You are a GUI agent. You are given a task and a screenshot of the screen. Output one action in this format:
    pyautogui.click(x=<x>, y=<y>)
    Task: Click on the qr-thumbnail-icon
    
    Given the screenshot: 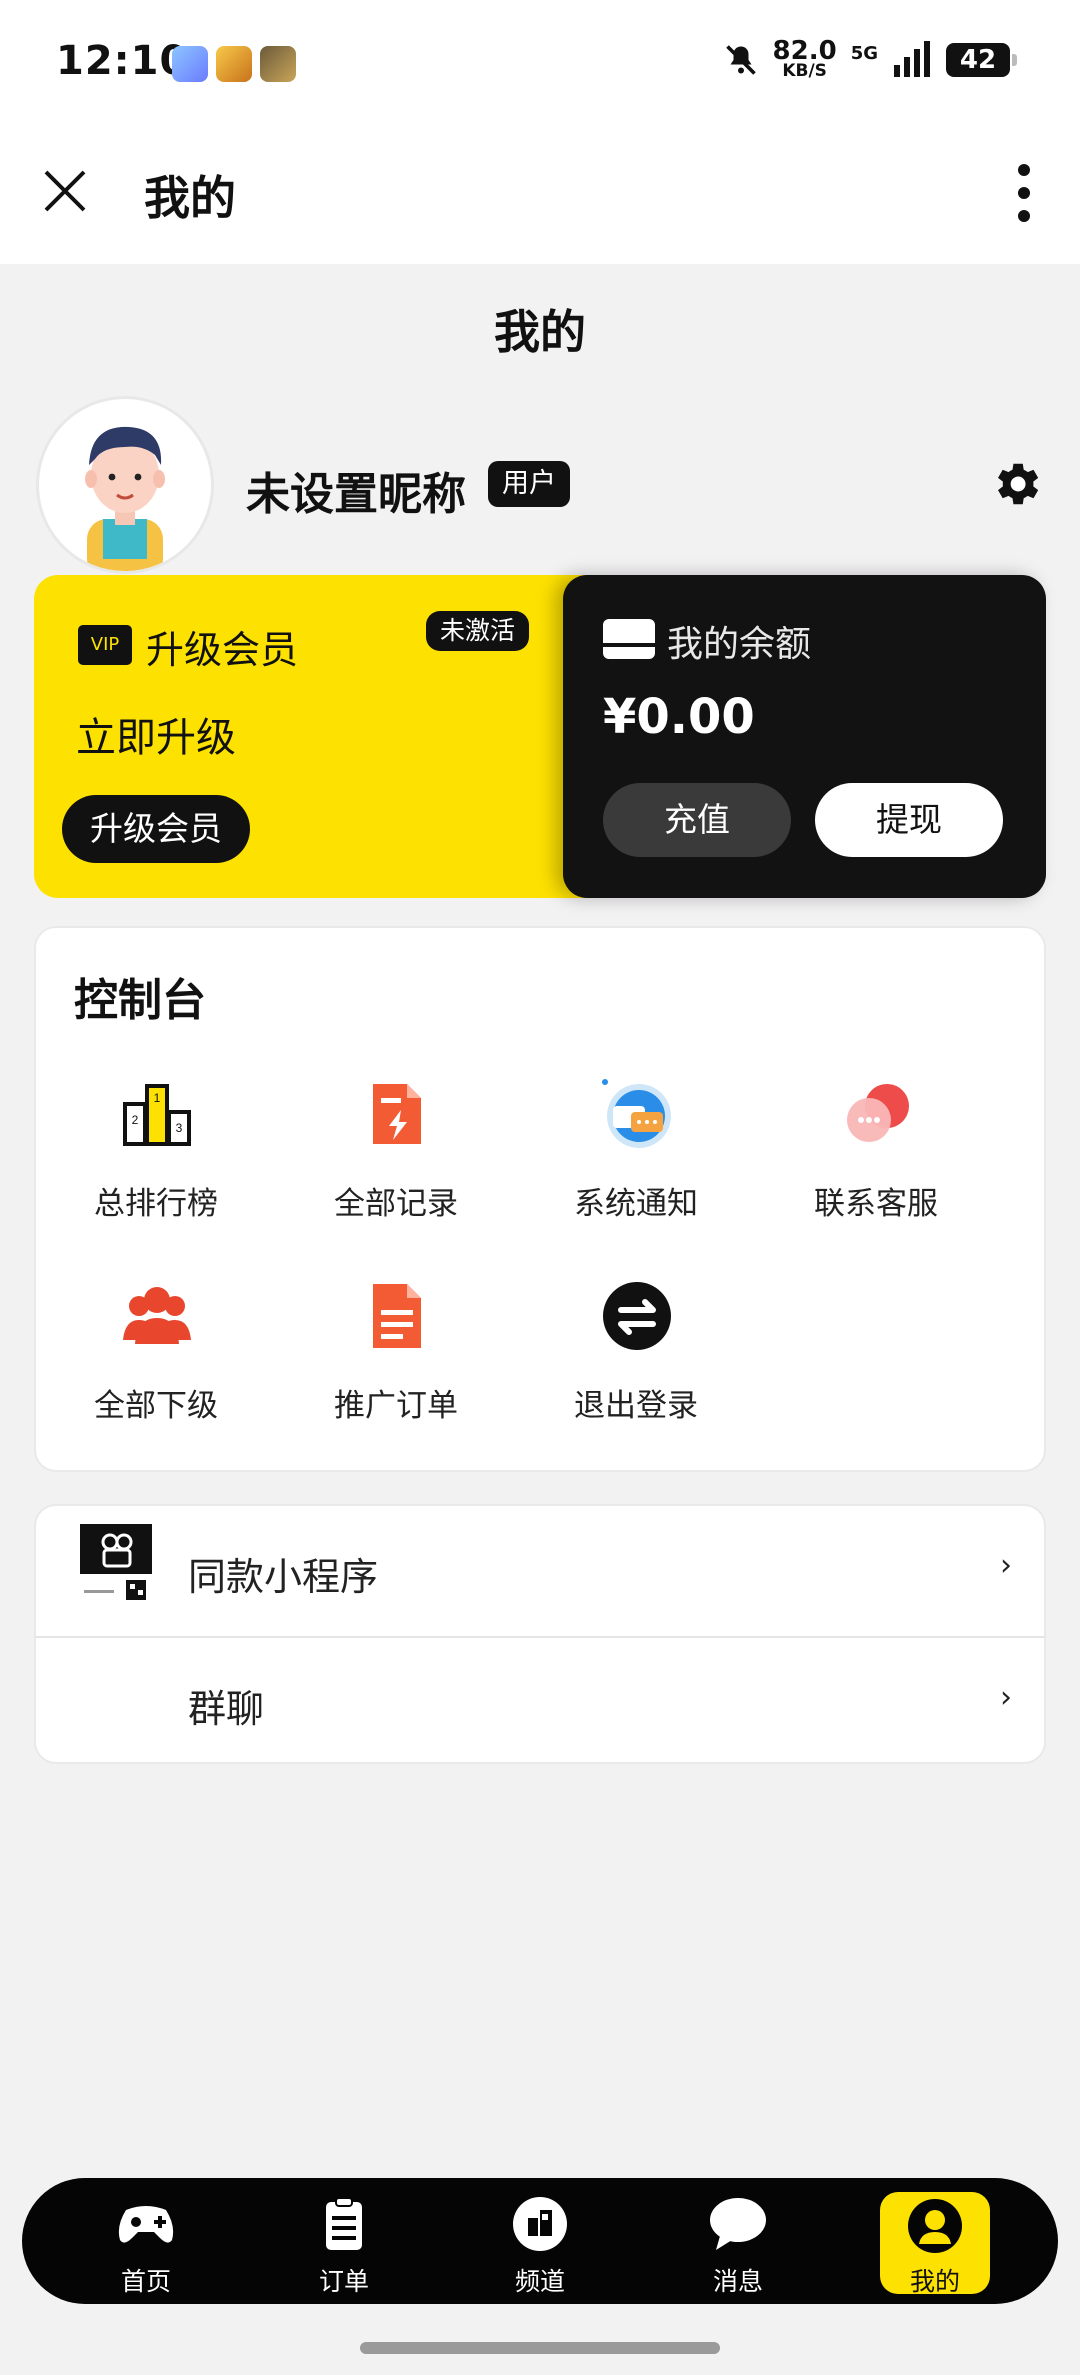 What is the action you would take?
    pyautogui.click(x=116, y=1569)
    